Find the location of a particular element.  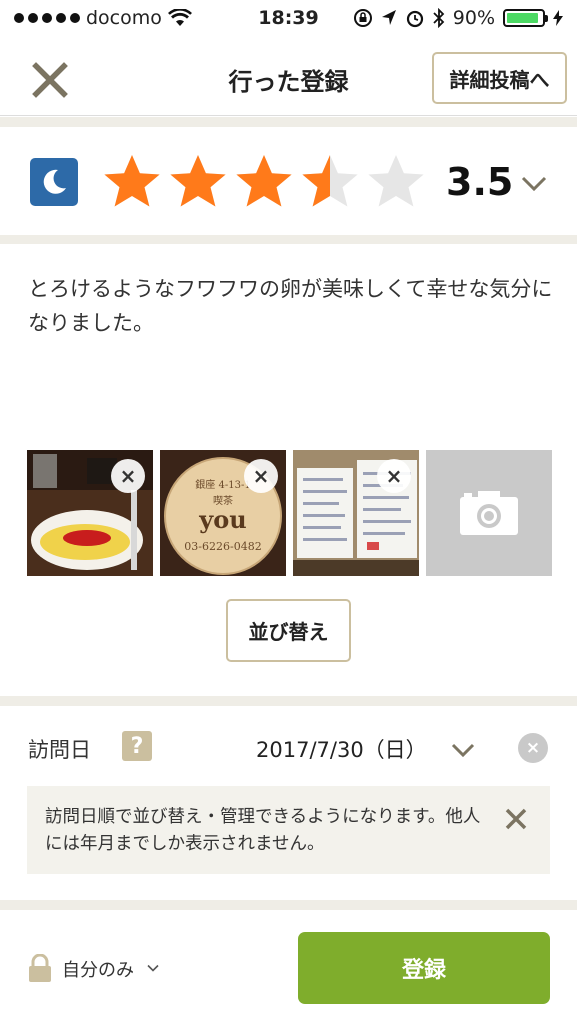

crescent-moon-icon is located at coordinates (54, 181).